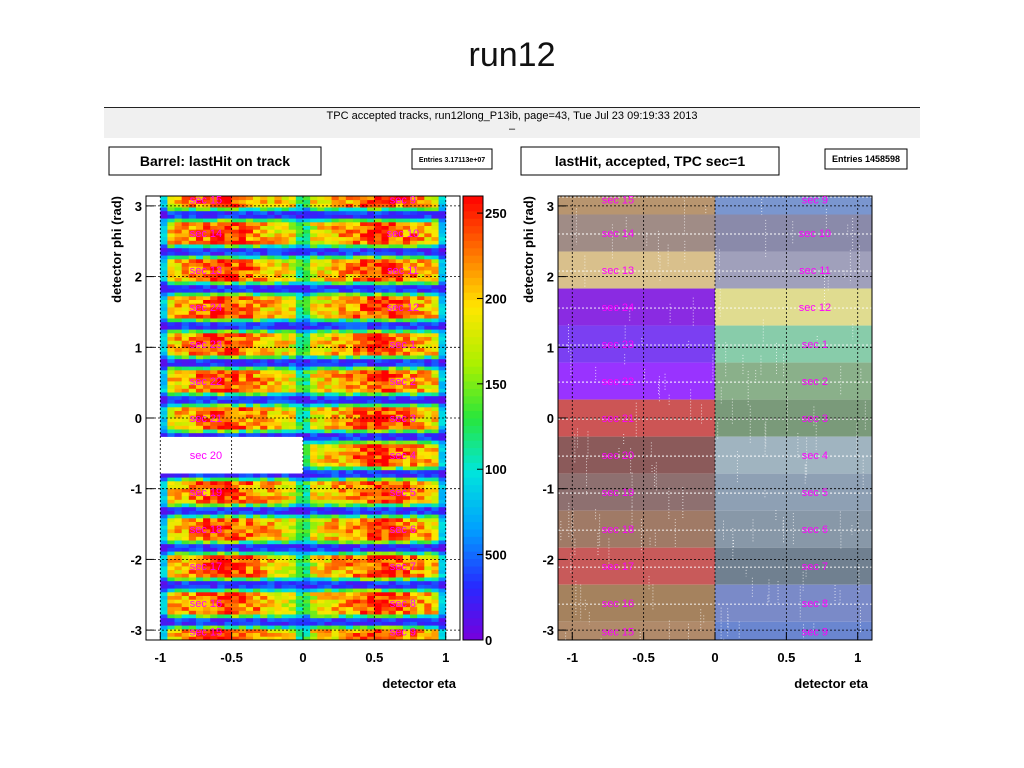  I want to click on sector-label: sec 22, so click(618, 382).